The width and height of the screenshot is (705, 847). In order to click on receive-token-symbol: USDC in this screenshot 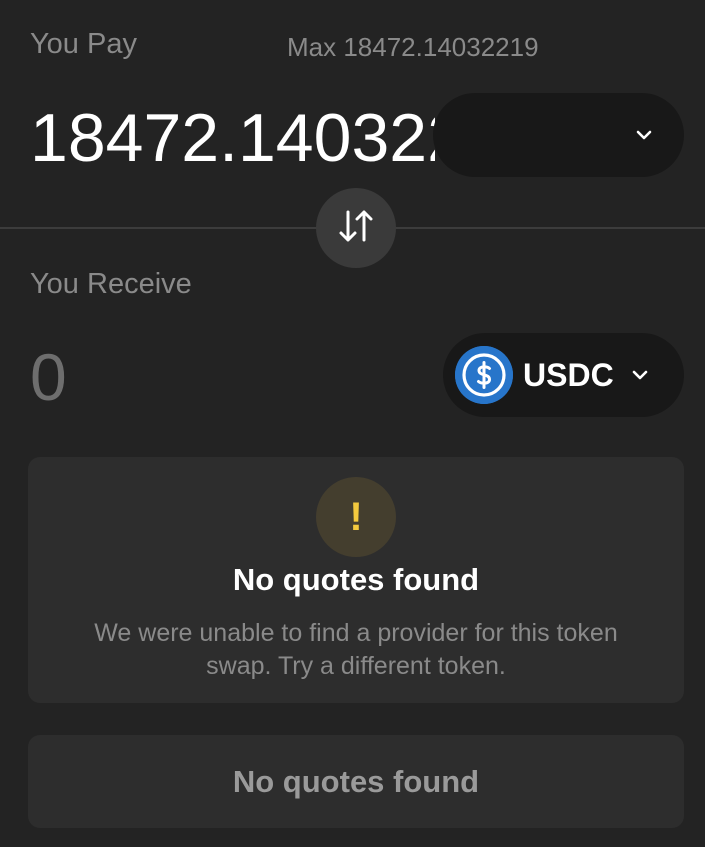, I will do `click(568, 374)`.